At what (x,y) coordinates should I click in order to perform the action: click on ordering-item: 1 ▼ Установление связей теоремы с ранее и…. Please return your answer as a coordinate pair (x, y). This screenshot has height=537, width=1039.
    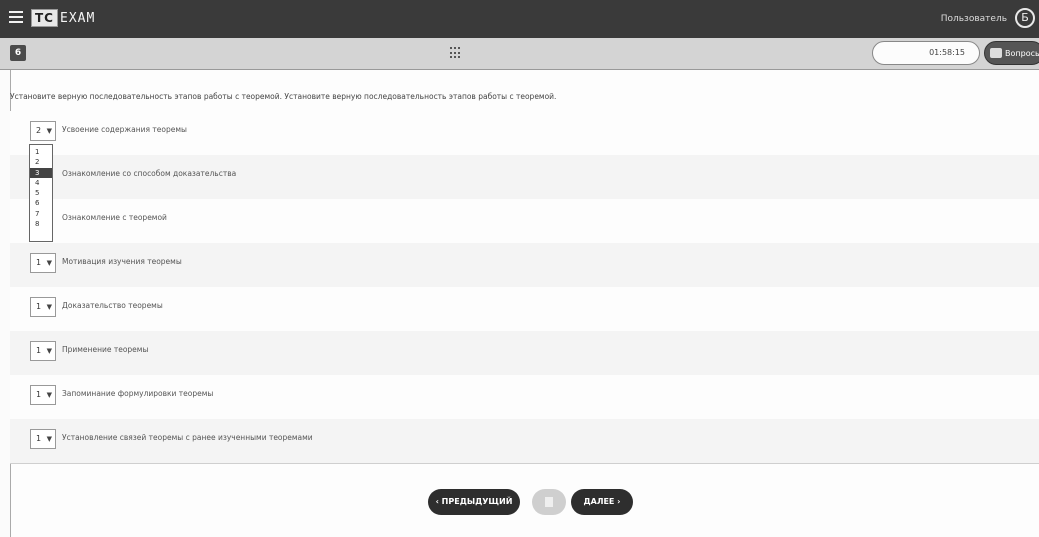
    Looking at the image, I should click on (524, 441).